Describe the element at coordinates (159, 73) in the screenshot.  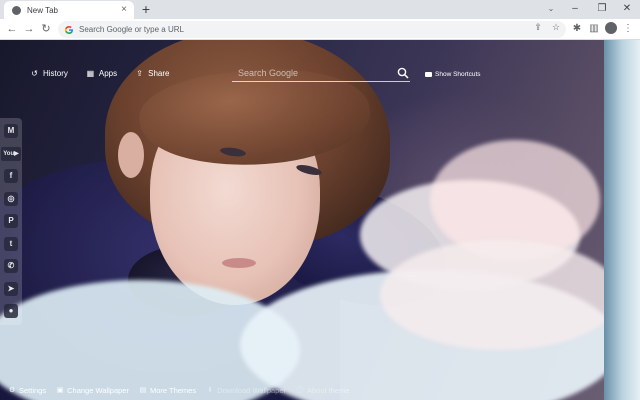
I see `share-label: Share` at that location.